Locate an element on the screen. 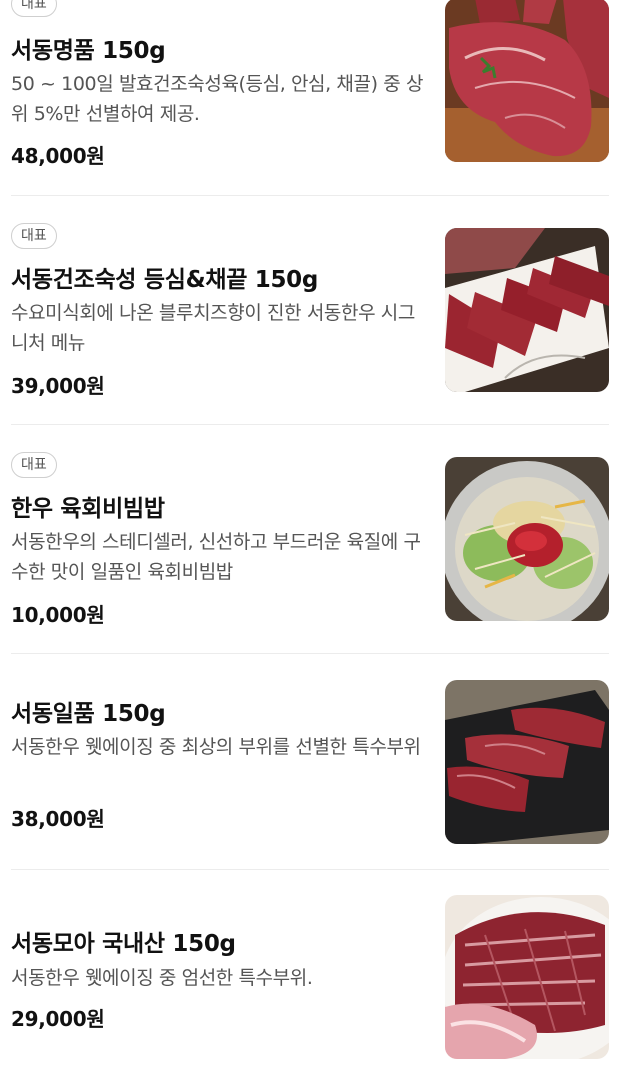 The image size is (623, 1067). bibimbap-bowl-photo is located at coordinates (527, 539).